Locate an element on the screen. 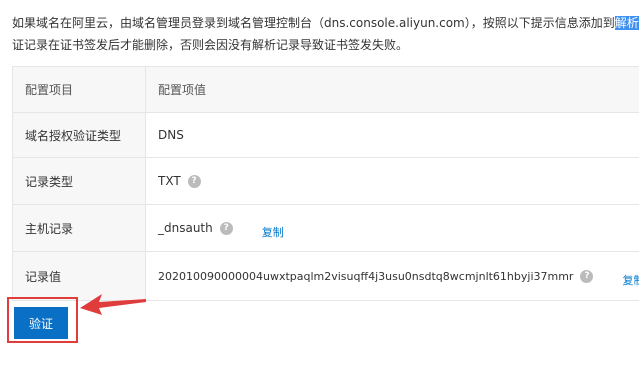  row-label: 主机记录 is located at coordinates (79, 228).